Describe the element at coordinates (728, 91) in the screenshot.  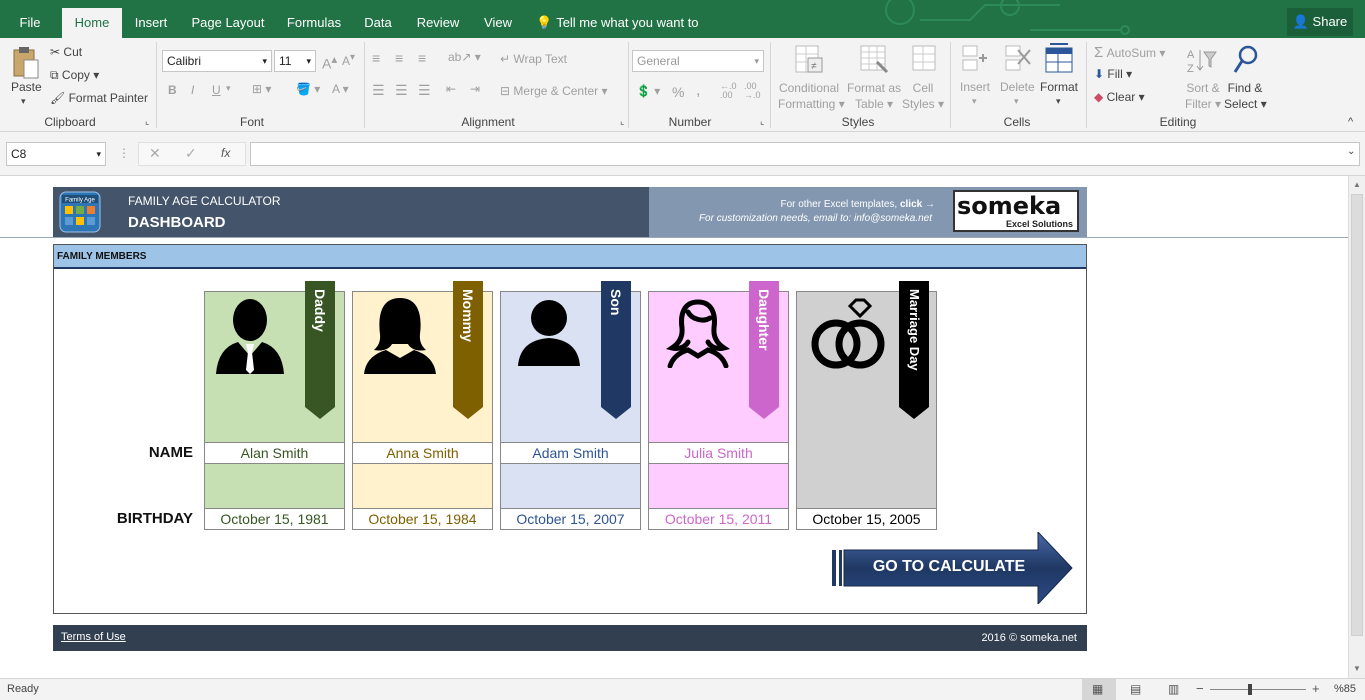
I see `increase-decimal-icon: ←.0.00` at that location.